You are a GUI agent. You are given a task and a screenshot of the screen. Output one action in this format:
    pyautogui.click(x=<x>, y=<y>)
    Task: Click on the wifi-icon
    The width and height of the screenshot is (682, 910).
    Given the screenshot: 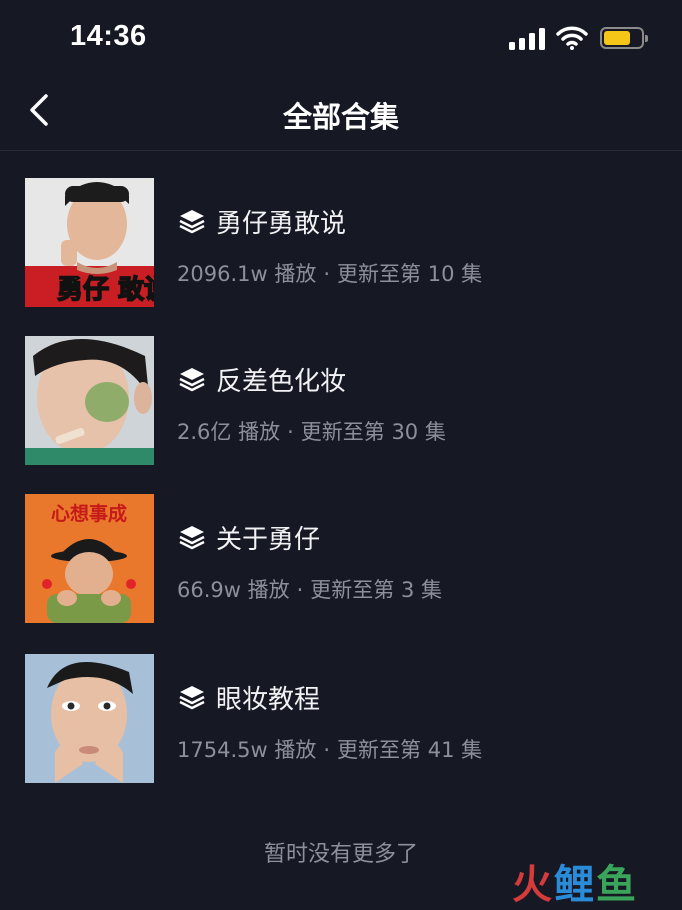 What is the action you would take?
    pyautogui.click(x=572, y=38)
    